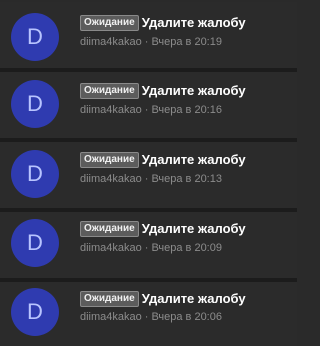 The height and width of the screenshot is (346, 320). I want to click on thread-meta: diima4kakao · Вчера в 20:19, so click(151, 42).